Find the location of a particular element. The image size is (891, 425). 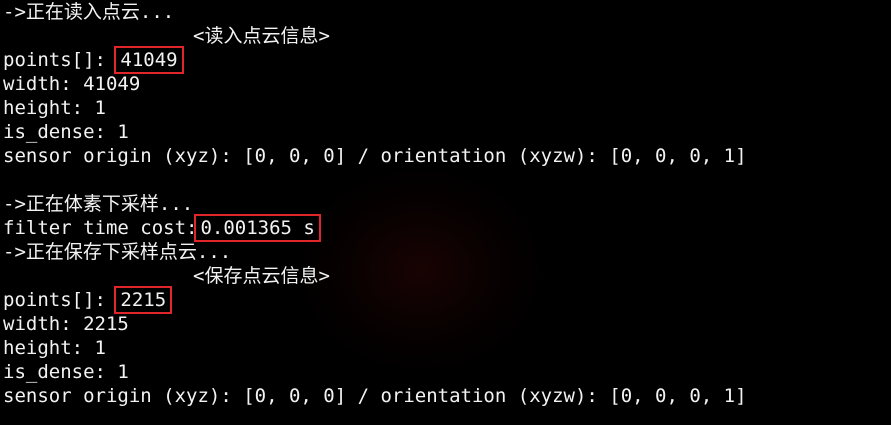

saved-is-dense-line: is_dense: 1 is located at coordinates (66, 372).